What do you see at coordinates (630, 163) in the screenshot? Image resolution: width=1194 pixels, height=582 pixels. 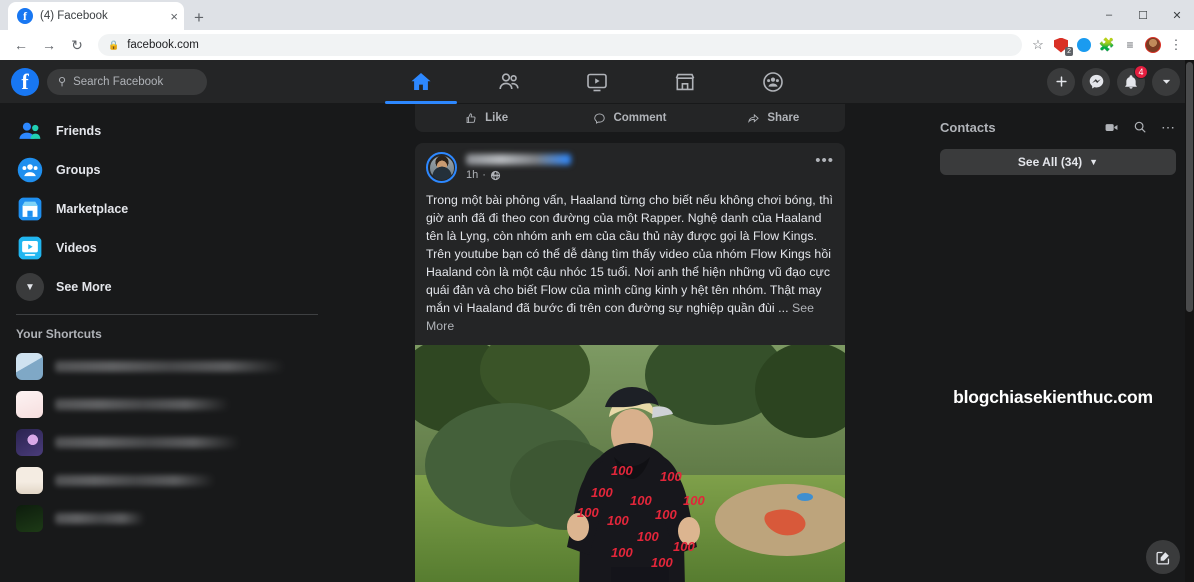 I see `post-header: 1h · •••` at bounding box center [630, 163].